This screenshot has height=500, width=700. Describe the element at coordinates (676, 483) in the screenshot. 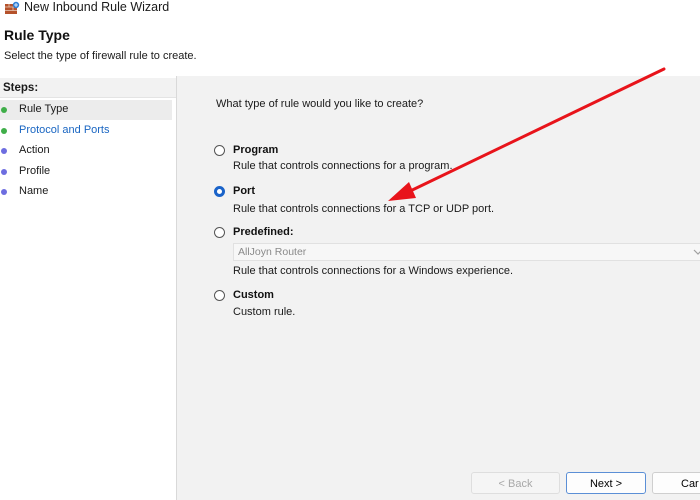

I see `cancel-button: Car` at that location.